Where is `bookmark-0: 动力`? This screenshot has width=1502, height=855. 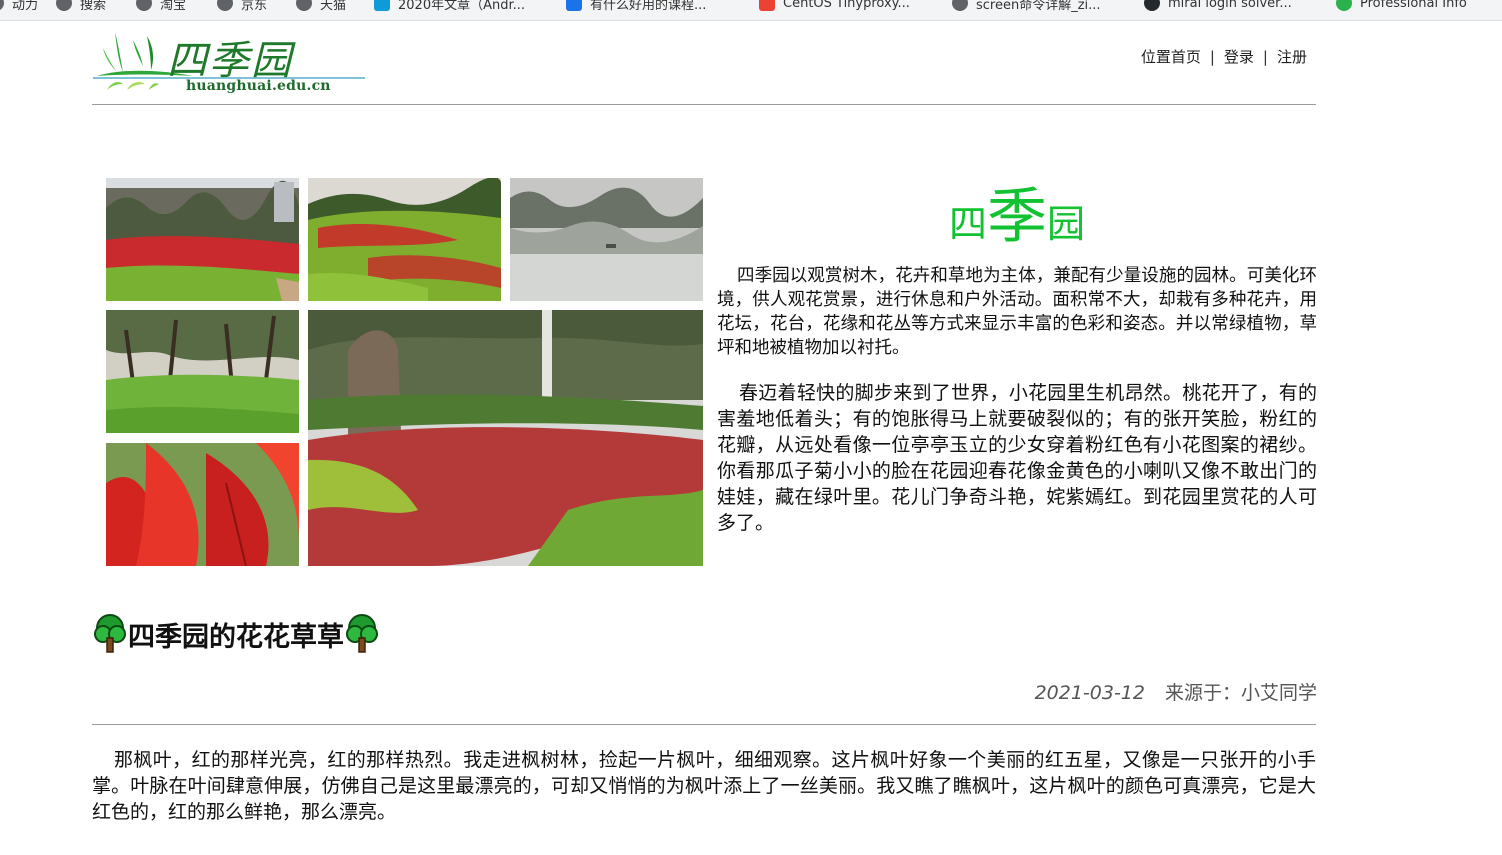 bookmark-0: 动力 is located at coordinates (19, 6).